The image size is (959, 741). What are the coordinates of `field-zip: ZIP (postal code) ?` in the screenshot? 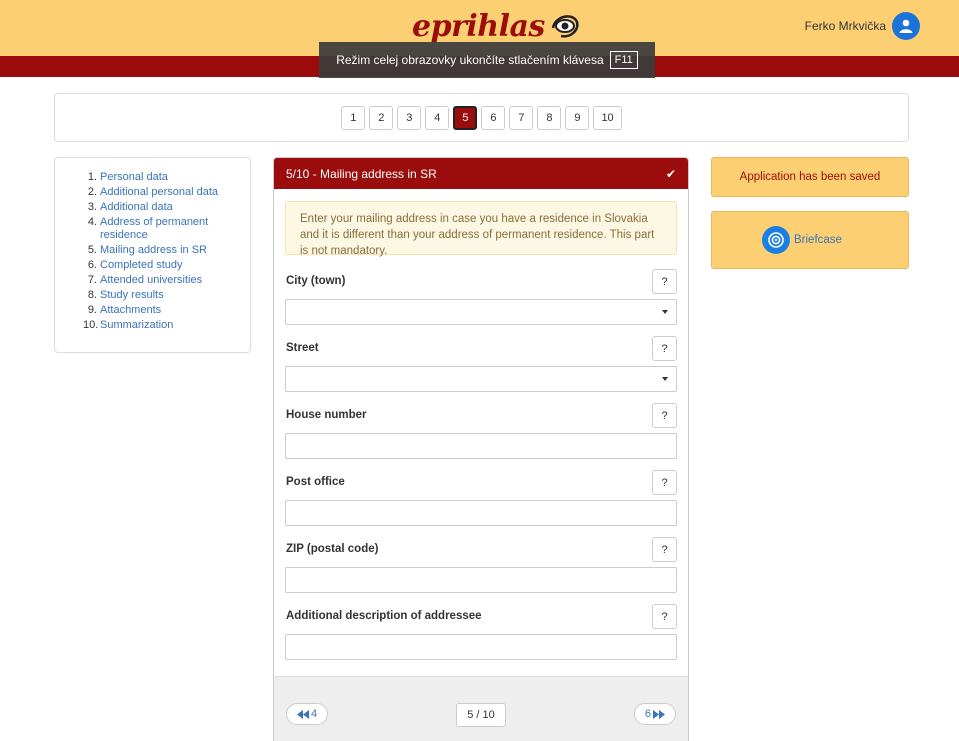 It's located at (481, 565).